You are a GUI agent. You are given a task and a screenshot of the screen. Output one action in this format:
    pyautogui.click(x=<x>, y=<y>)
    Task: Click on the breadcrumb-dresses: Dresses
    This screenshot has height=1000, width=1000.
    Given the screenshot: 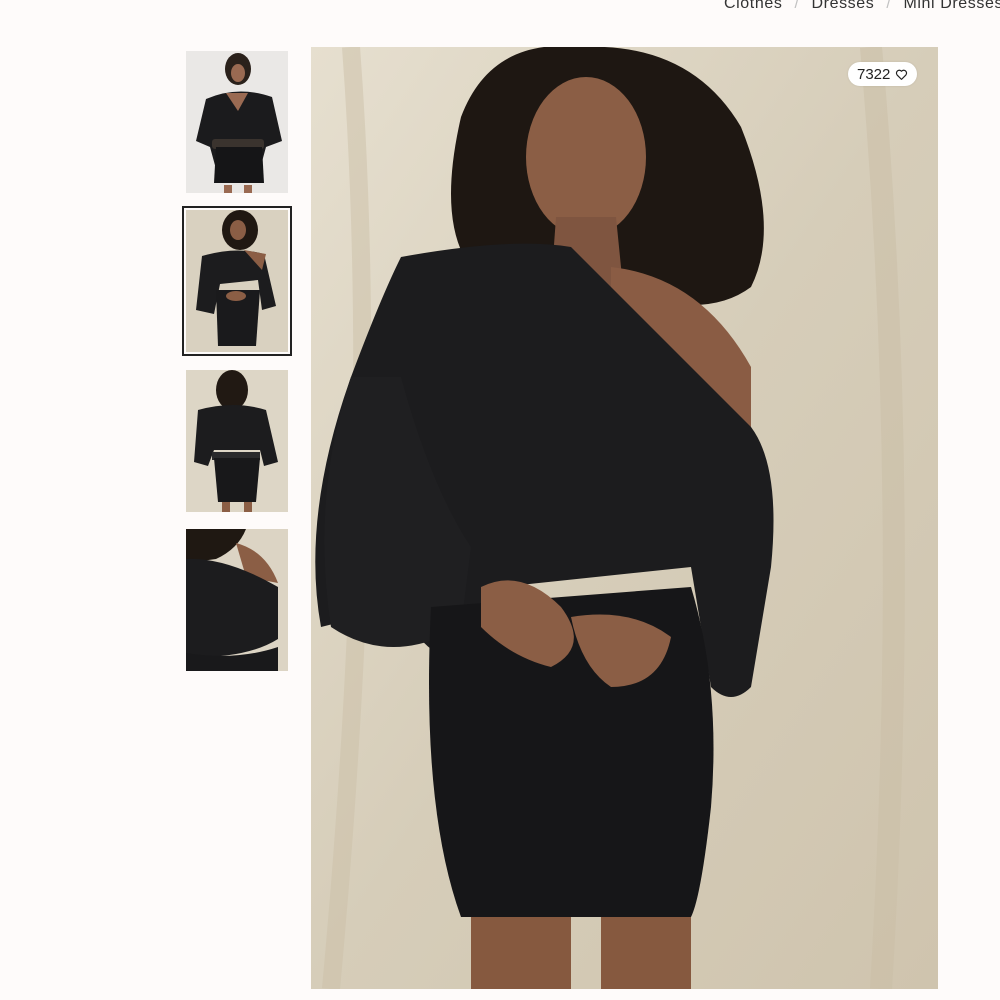 What is the action you would take?
    pyautogui.click(x=843, y=6)
    